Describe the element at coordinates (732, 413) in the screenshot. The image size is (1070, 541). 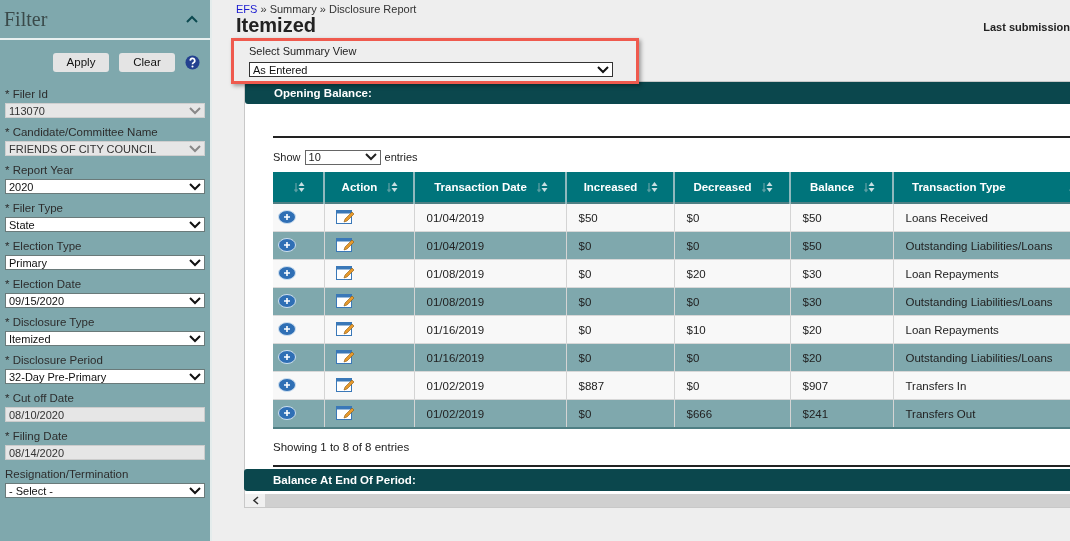
I see `table-cell: $666` at that location.